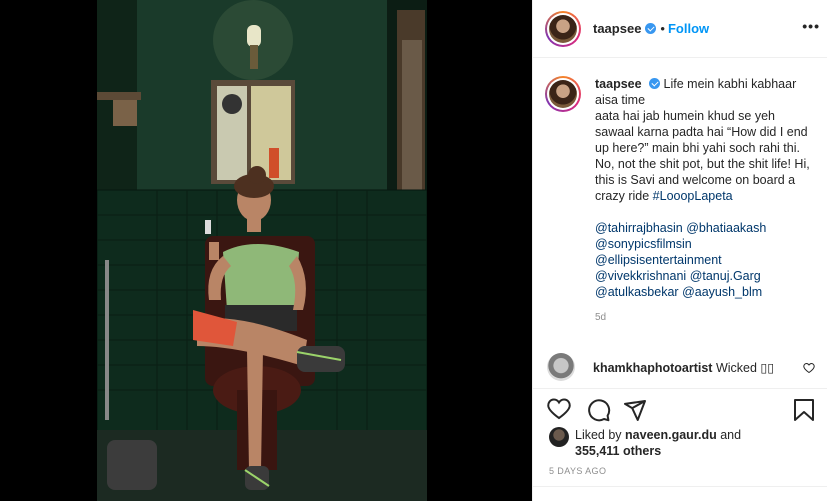 Image resolution: width=827 pixels, height=501 pixels. I want to click on commenter-username: khamkhaphotoartist, so click(652, 368).